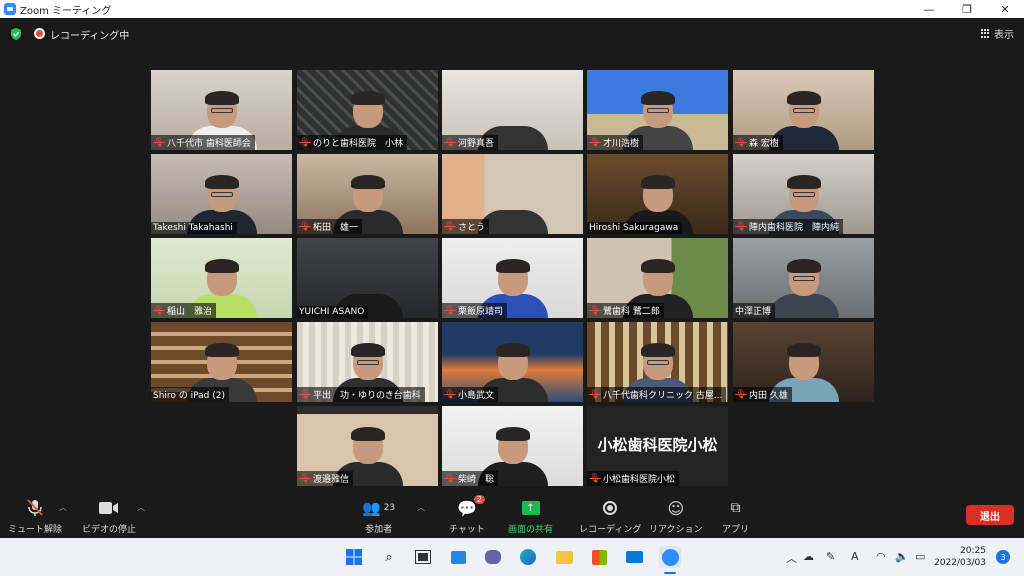 Image resolution: width=1024 pixels, height=576 pixels. Describe the element at coordinates (990, 515) in the screenshot. I see `leave-button: 退出` at that location.